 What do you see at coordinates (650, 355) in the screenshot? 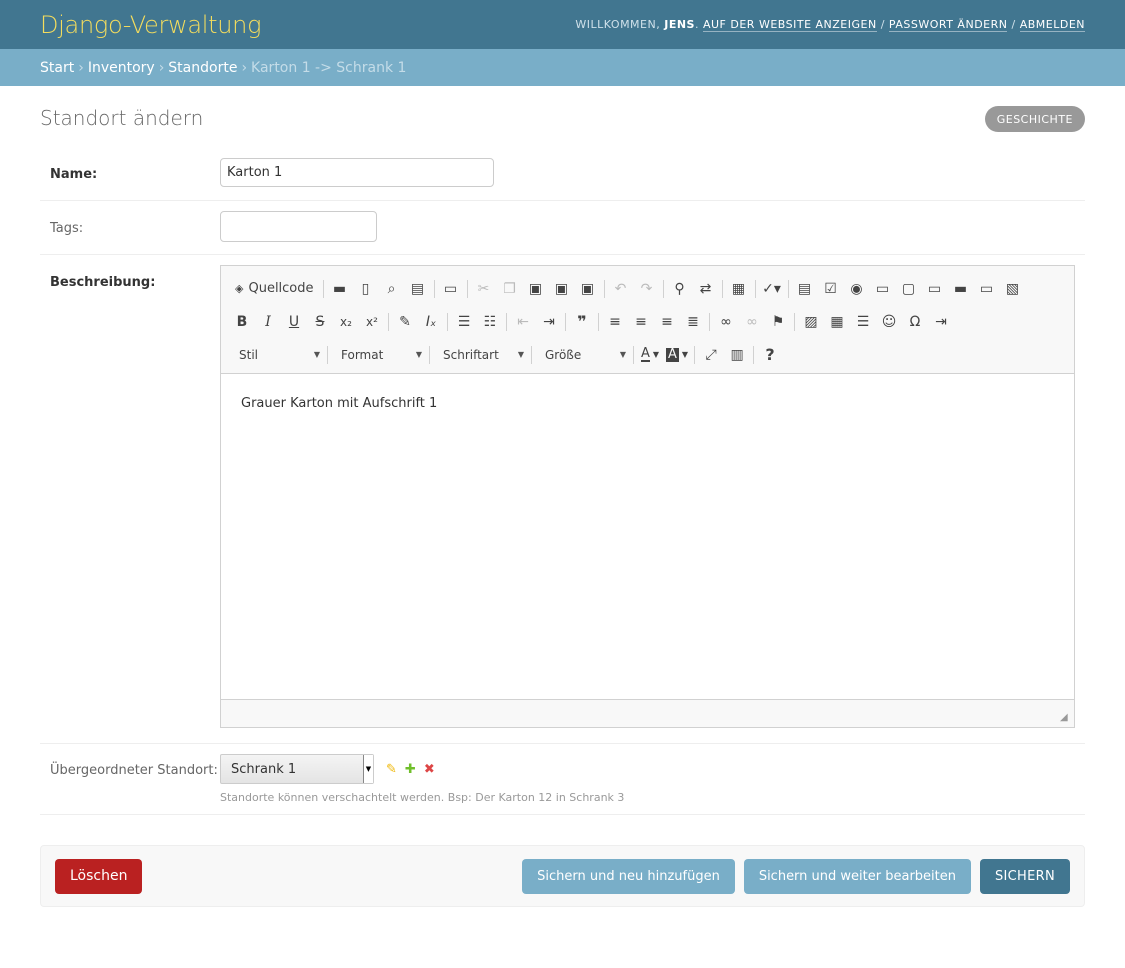
I see `text-color-icon: A ▼` at bounding box center [650, 355].